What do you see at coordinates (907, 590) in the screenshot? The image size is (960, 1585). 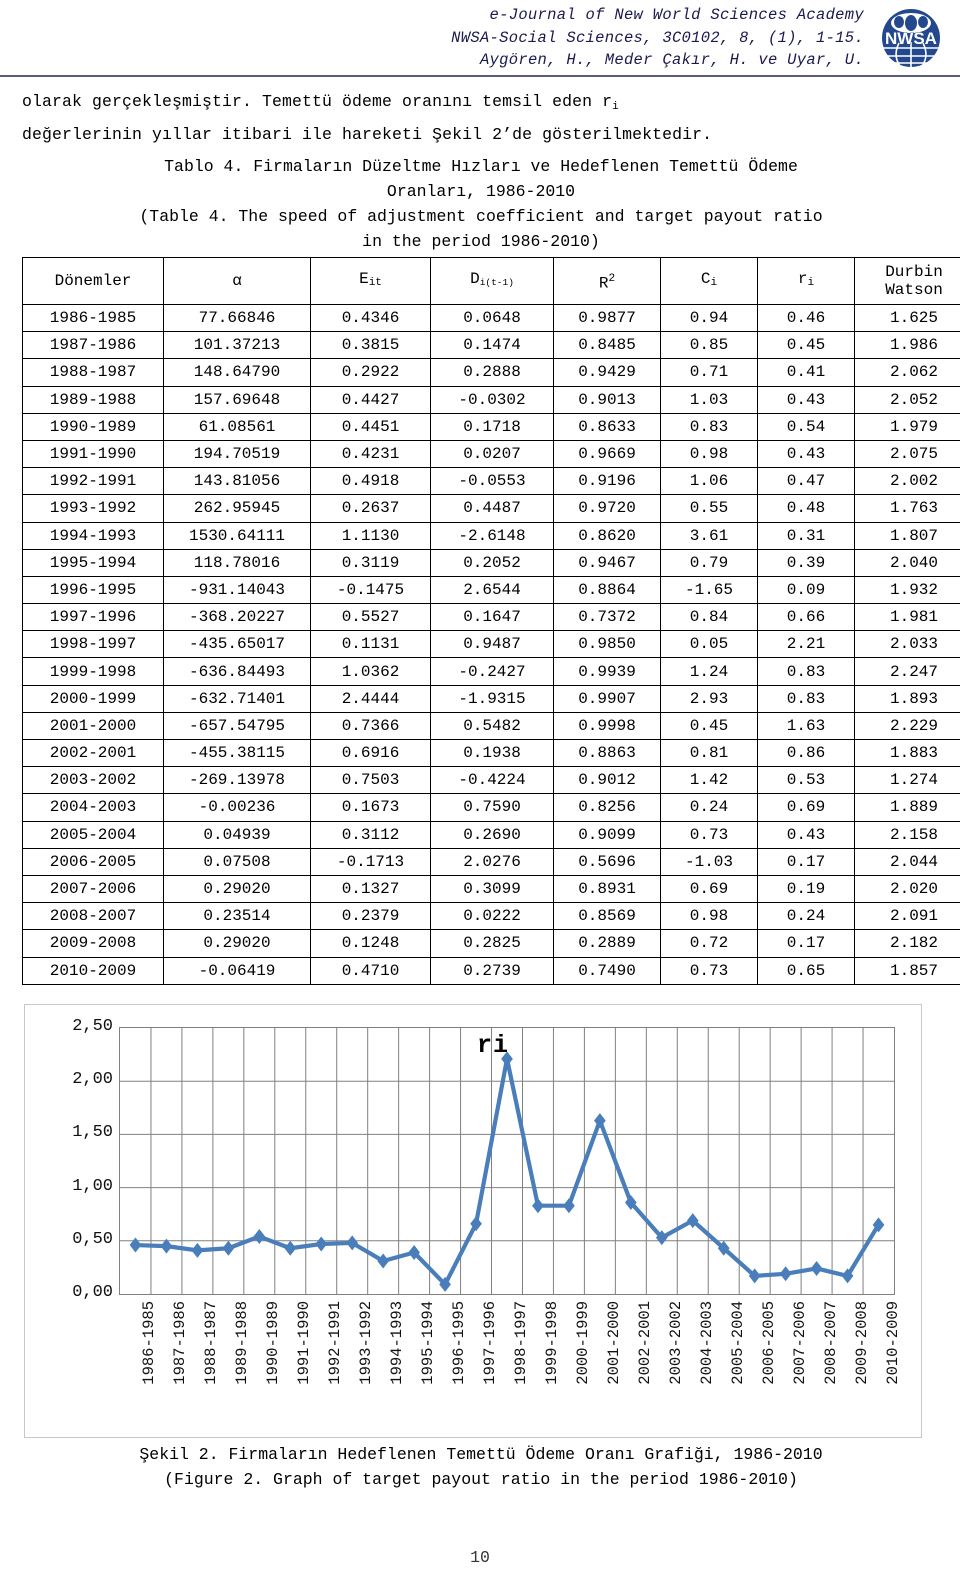 I see `table-cell: 1.932` at bounding box center [907, 590].